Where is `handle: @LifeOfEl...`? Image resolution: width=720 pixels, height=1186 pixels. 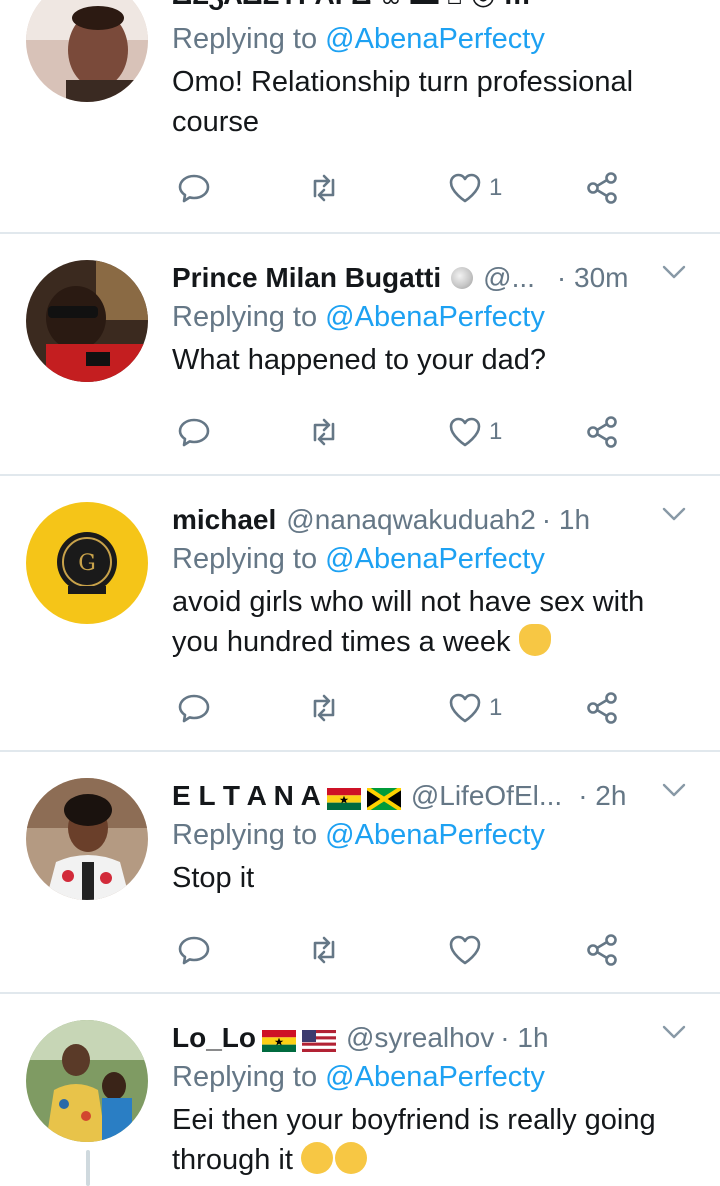 handle: @LifeOfEl... is located at coordinates (486, 796).